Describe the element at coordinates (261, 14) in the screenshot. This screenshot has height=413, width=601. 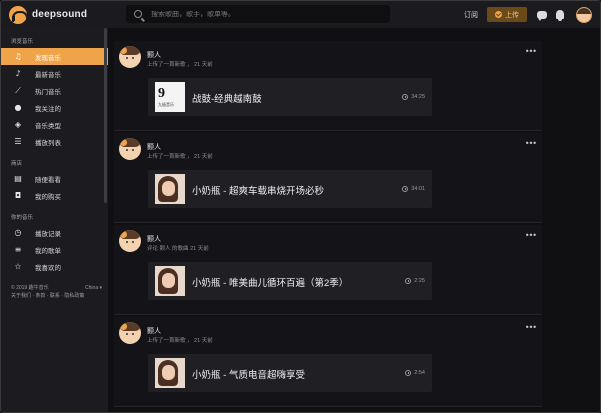
I see `search-input` at that location.